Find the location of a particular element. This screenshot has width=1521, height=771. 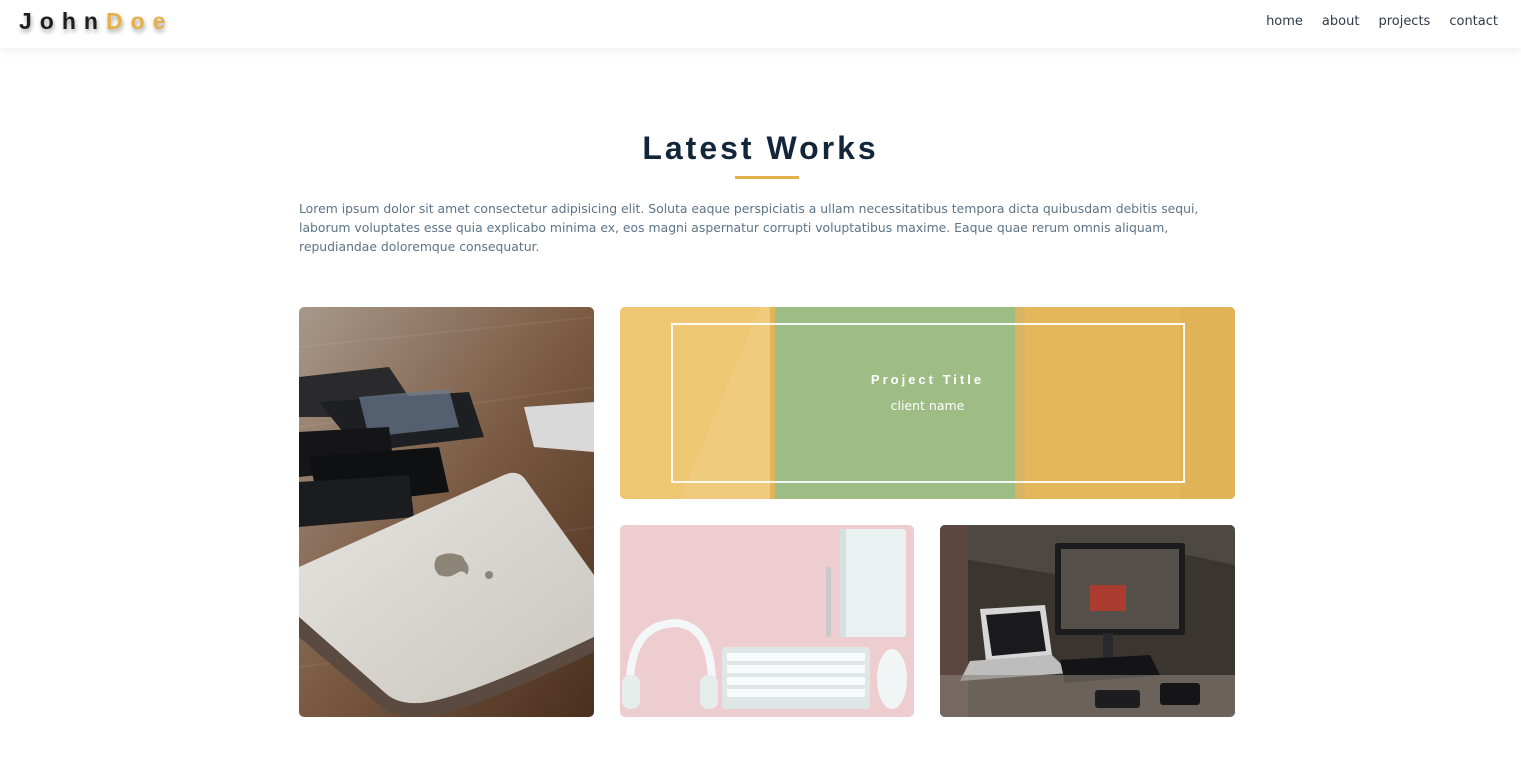

site-header: JohnDoe home about projects contact is located at coordinates (760, 24).